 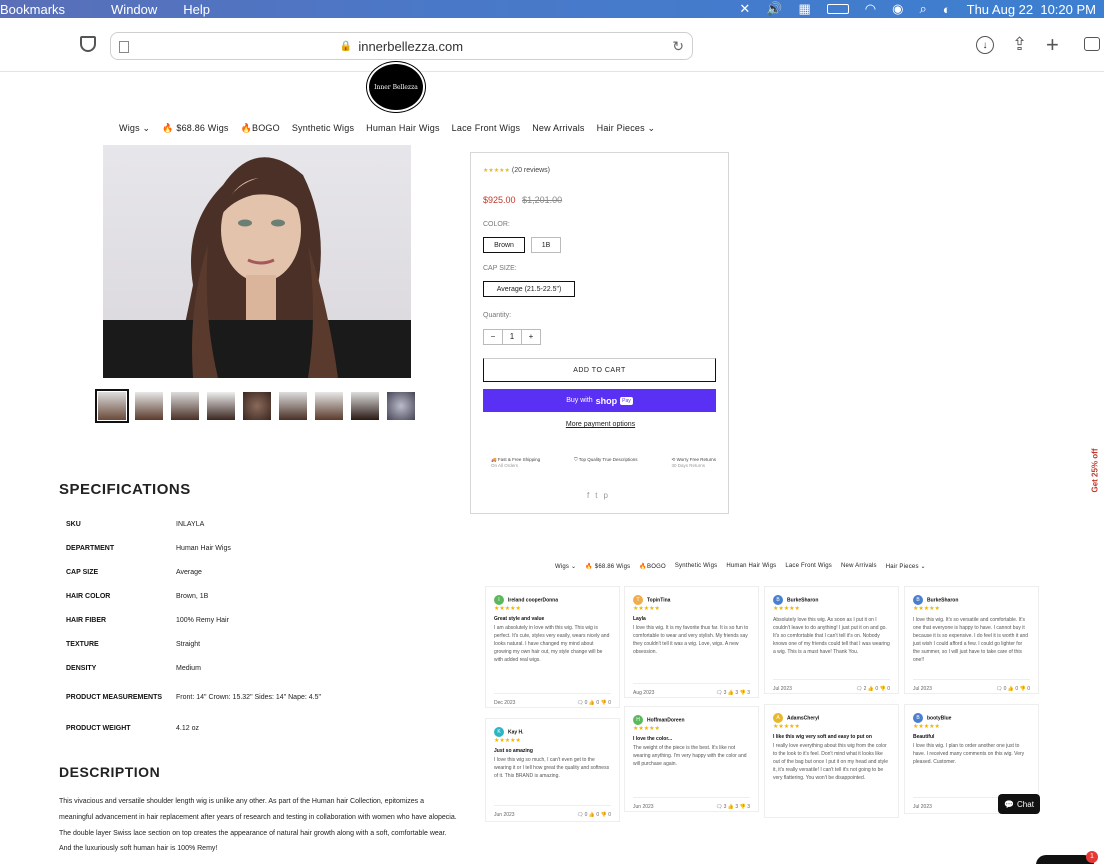 I want to click on color-option-brown: Brown, so click(x=504, y=245).